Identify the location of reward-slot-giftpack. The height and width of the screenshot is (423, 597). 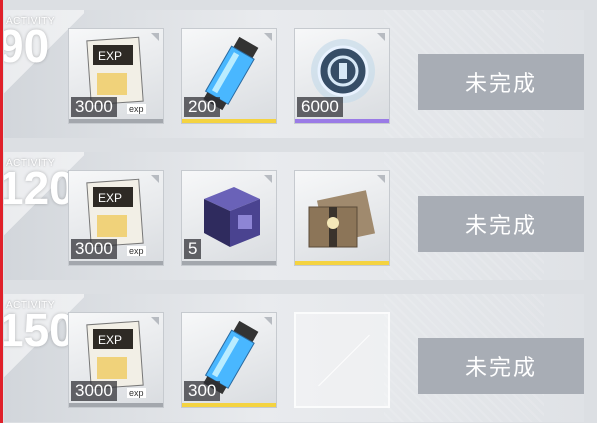
(342, 218).